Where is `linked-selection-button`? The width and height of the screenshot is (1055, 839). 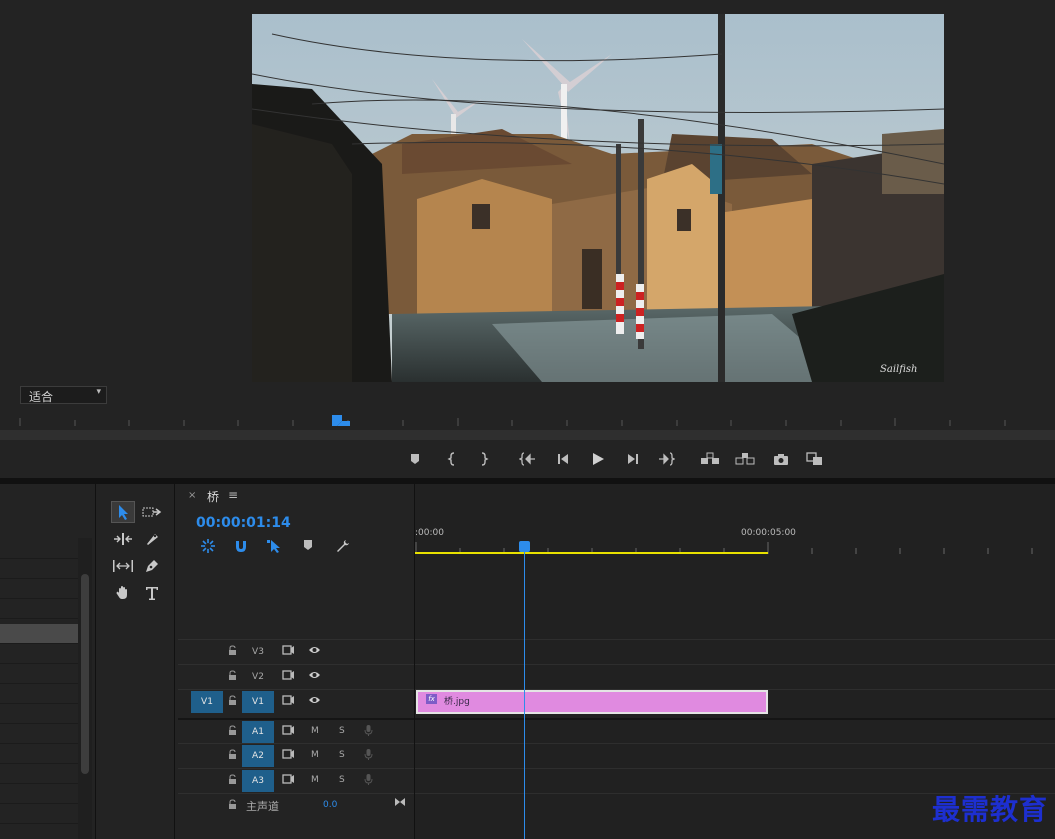 linked-selection-button is located at coordinates (274, 546).